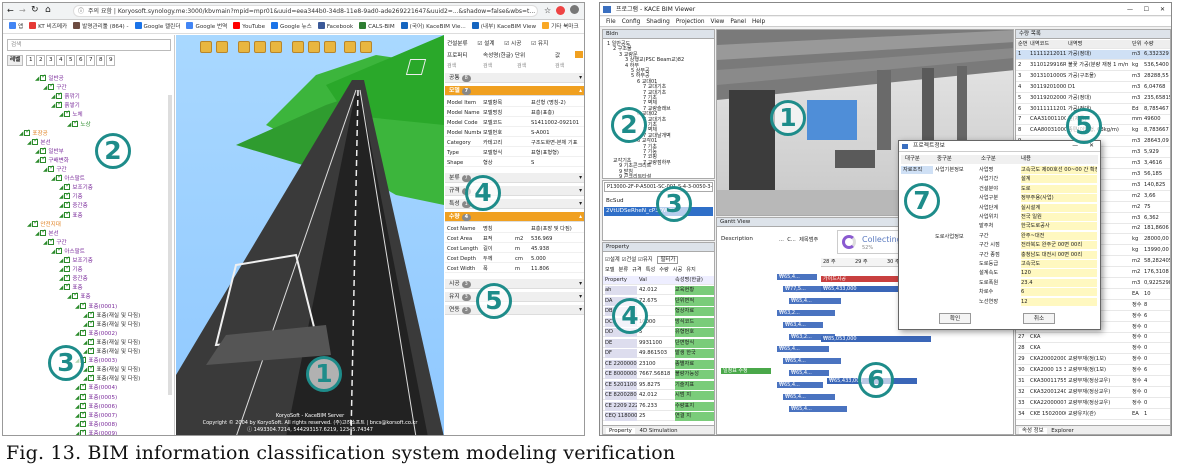 This screenshot has height=471, width=1187. Describe the element at coordinates (206, 47) in the screenshot. I see `home-view-button` at that location.